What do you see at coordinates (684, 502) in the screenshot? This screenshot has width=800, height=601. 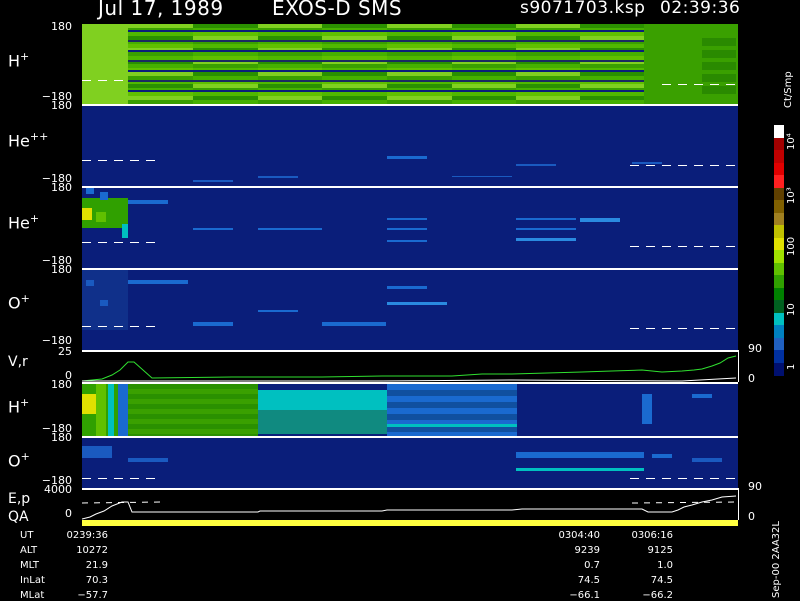 I see `ep-white-dash-right` at bounding box center [684, 502].